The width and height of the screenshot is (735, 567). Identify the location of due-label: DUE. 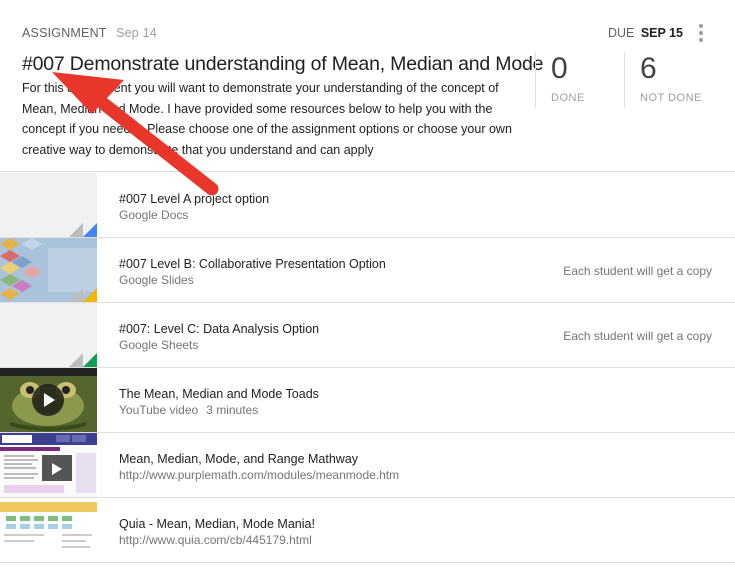
(621, 33).